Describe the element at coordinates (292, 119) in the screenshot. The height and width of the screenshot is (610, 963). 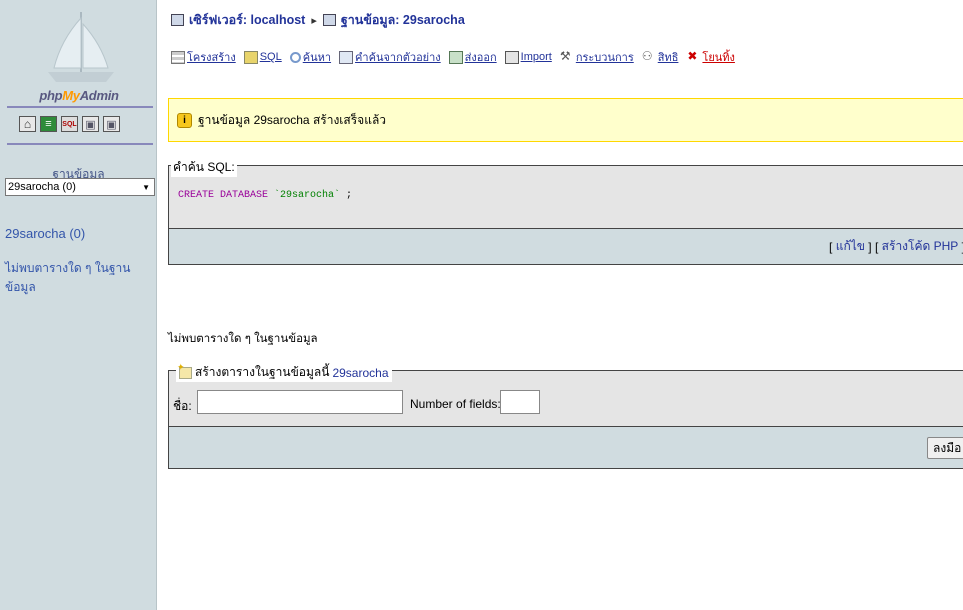
I see `notice-text: ฐานข้อมูล 29sarocha สร้างเสร็จแล้ว` at that location.